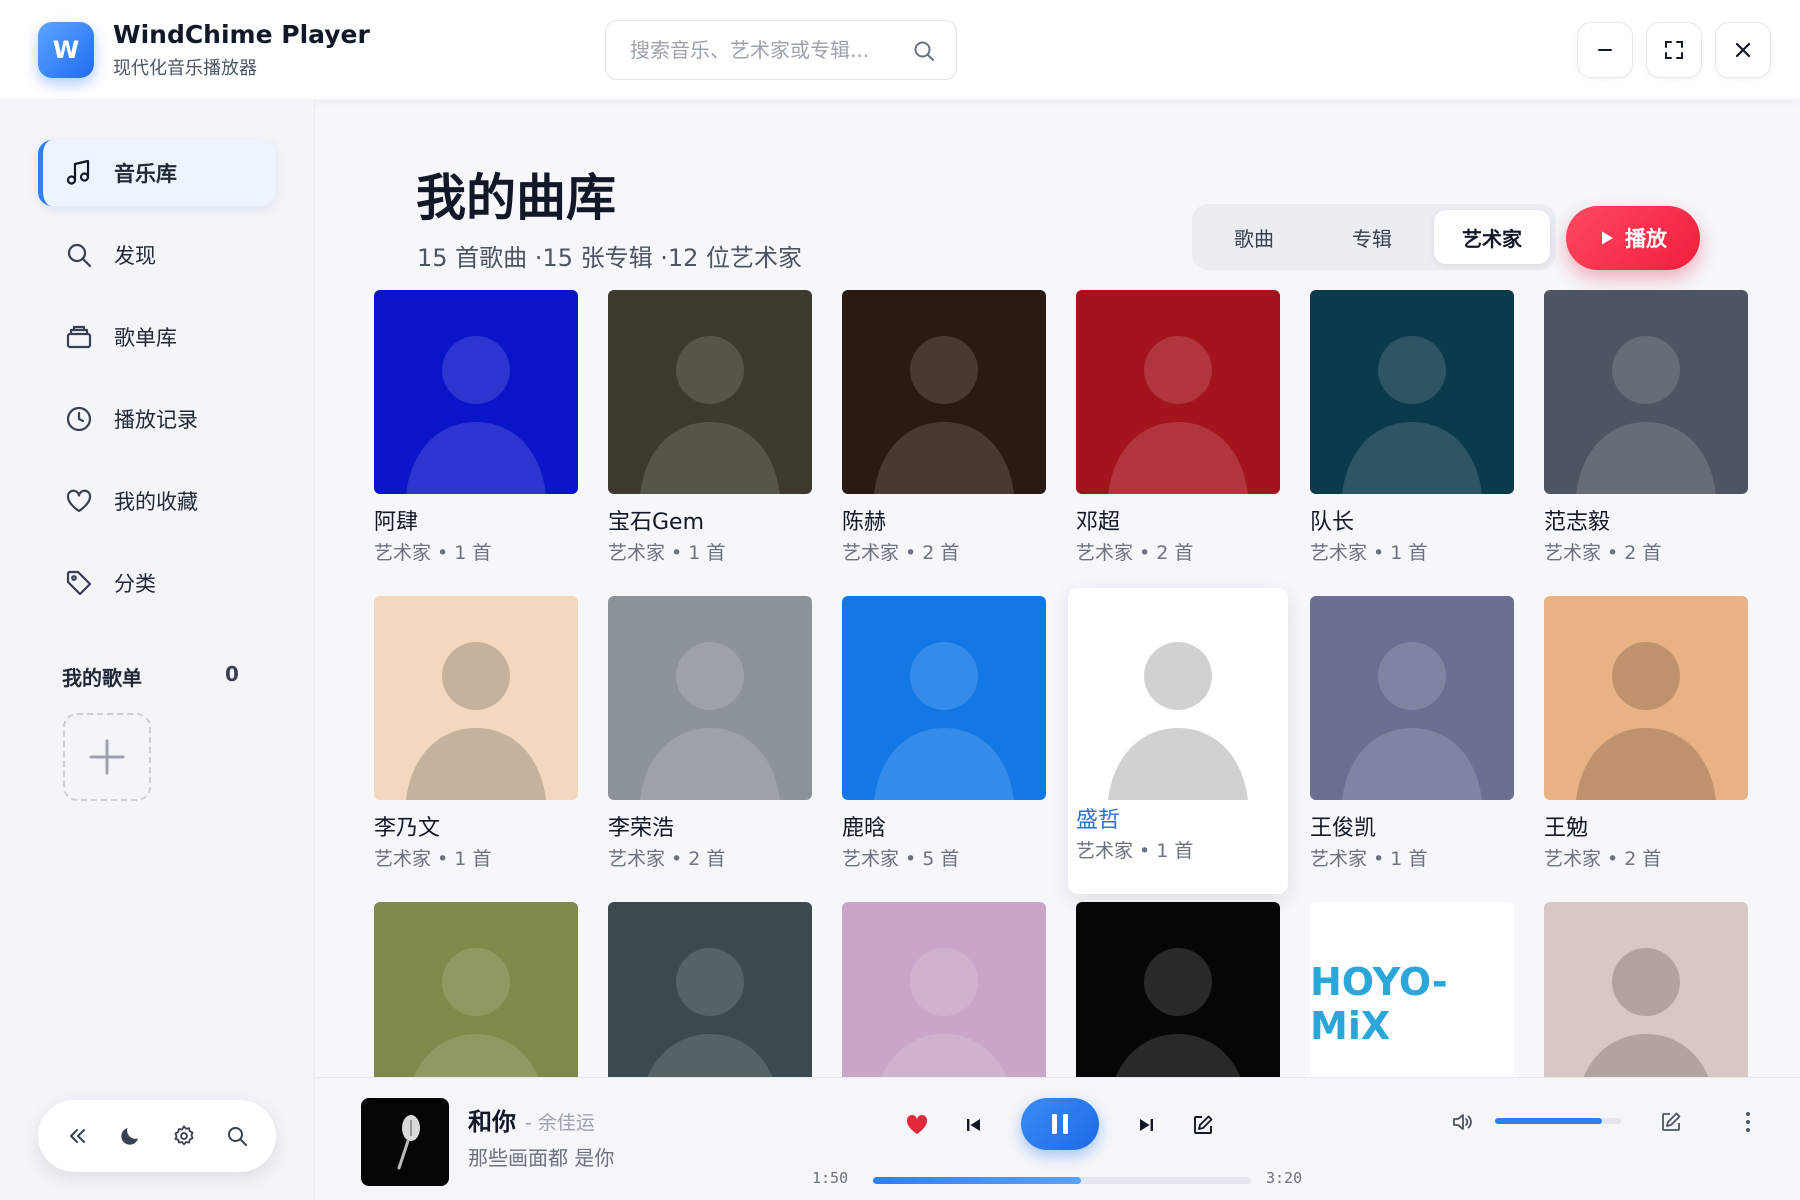 This screenshot has width=1800, height=1200. I want to click on artist-name: 陈赫, so click(864, 520).